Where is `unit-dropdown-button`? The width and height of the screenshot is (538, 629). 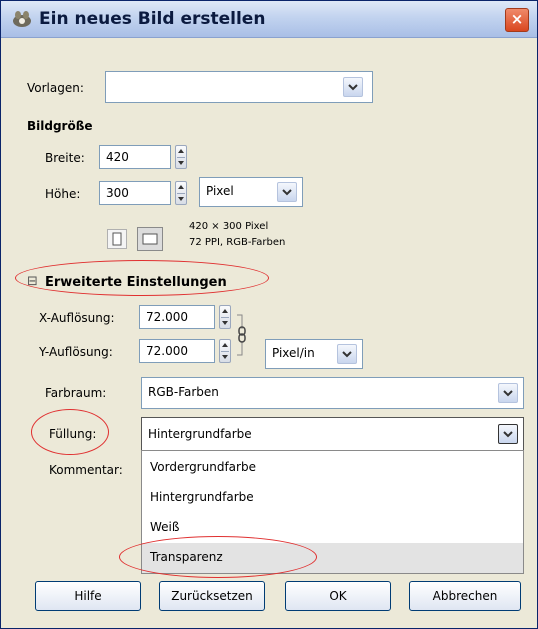 unit-dropdown-button is located at coordinates (287, 192).